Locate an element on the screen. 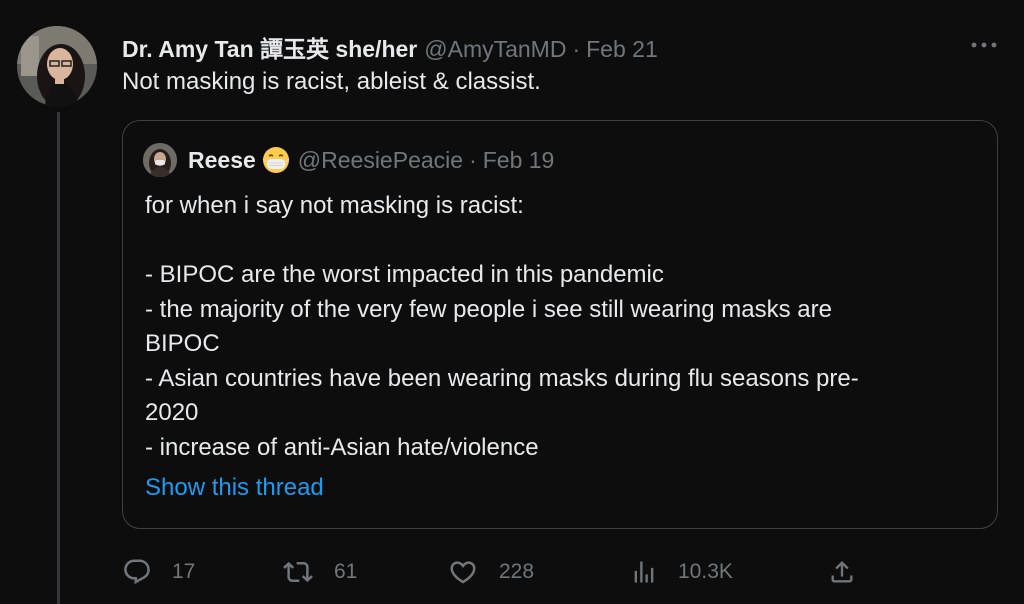 The width and height of the screenshot is (1024, 604). quoted-tweet-date: Feb 19 is located at coordinates (519, 160).